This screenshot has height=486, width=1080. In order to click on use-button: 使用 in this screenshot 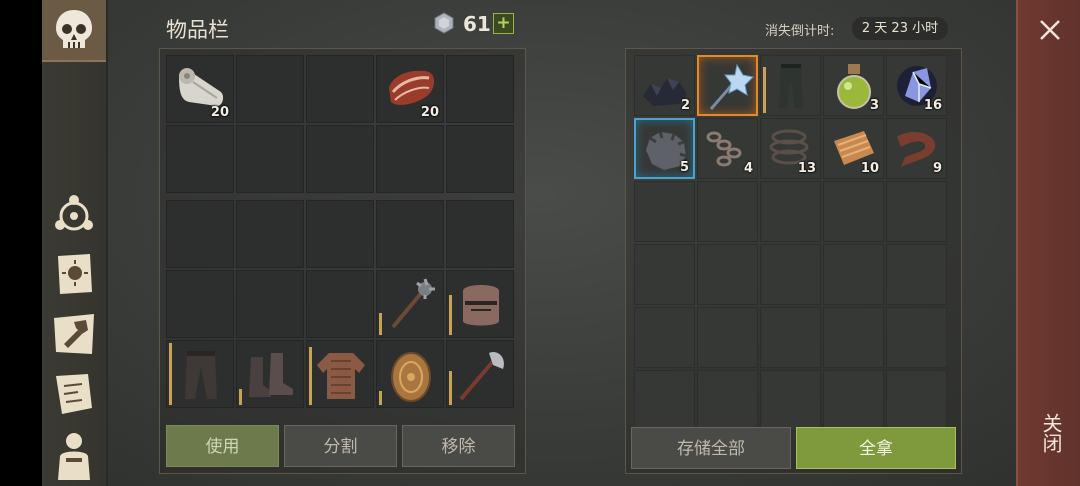, I will do `click(222, 446)`.